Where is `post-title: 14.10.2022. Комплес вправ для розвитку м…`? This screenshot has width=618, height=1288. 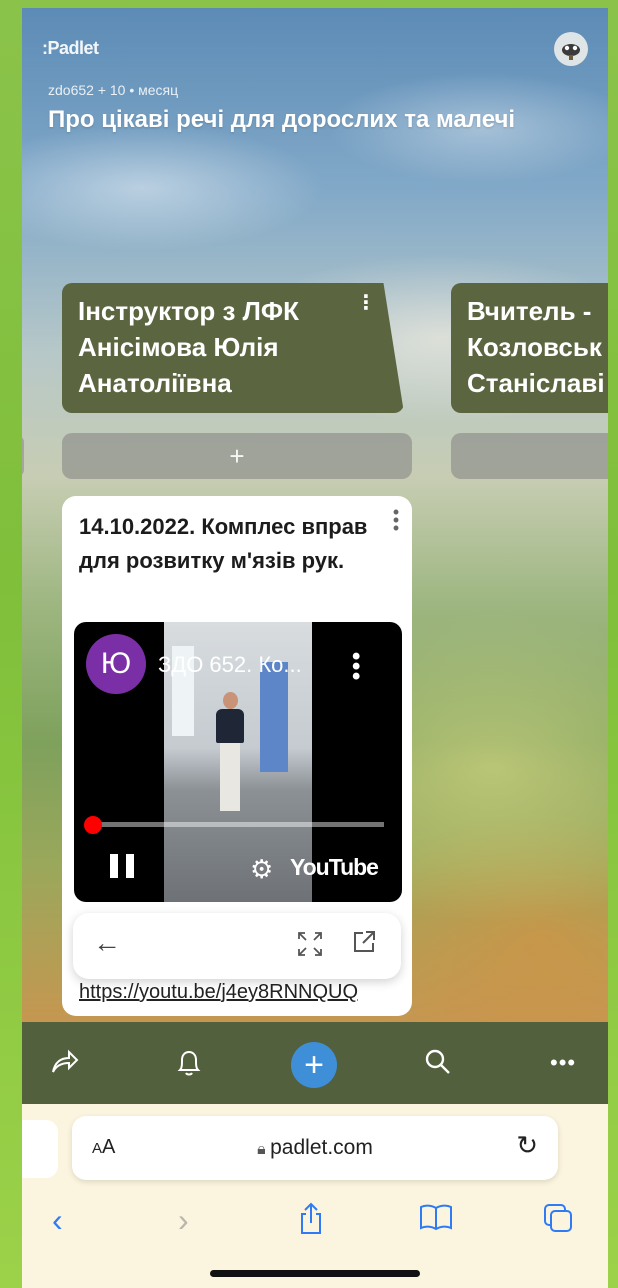 post-title: 14.10.2022. Комплес вправ для розвитку м… is located at coordinates (223, 543).